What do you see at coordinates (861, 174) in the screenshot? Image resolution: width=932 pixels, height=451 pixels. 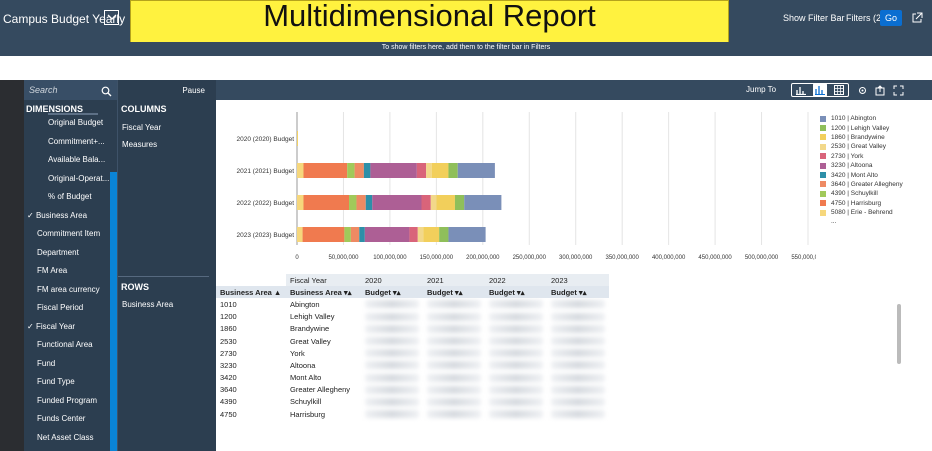 I see `legend-item: 3420 | Mont Alto` at bounding box center [861, 174].